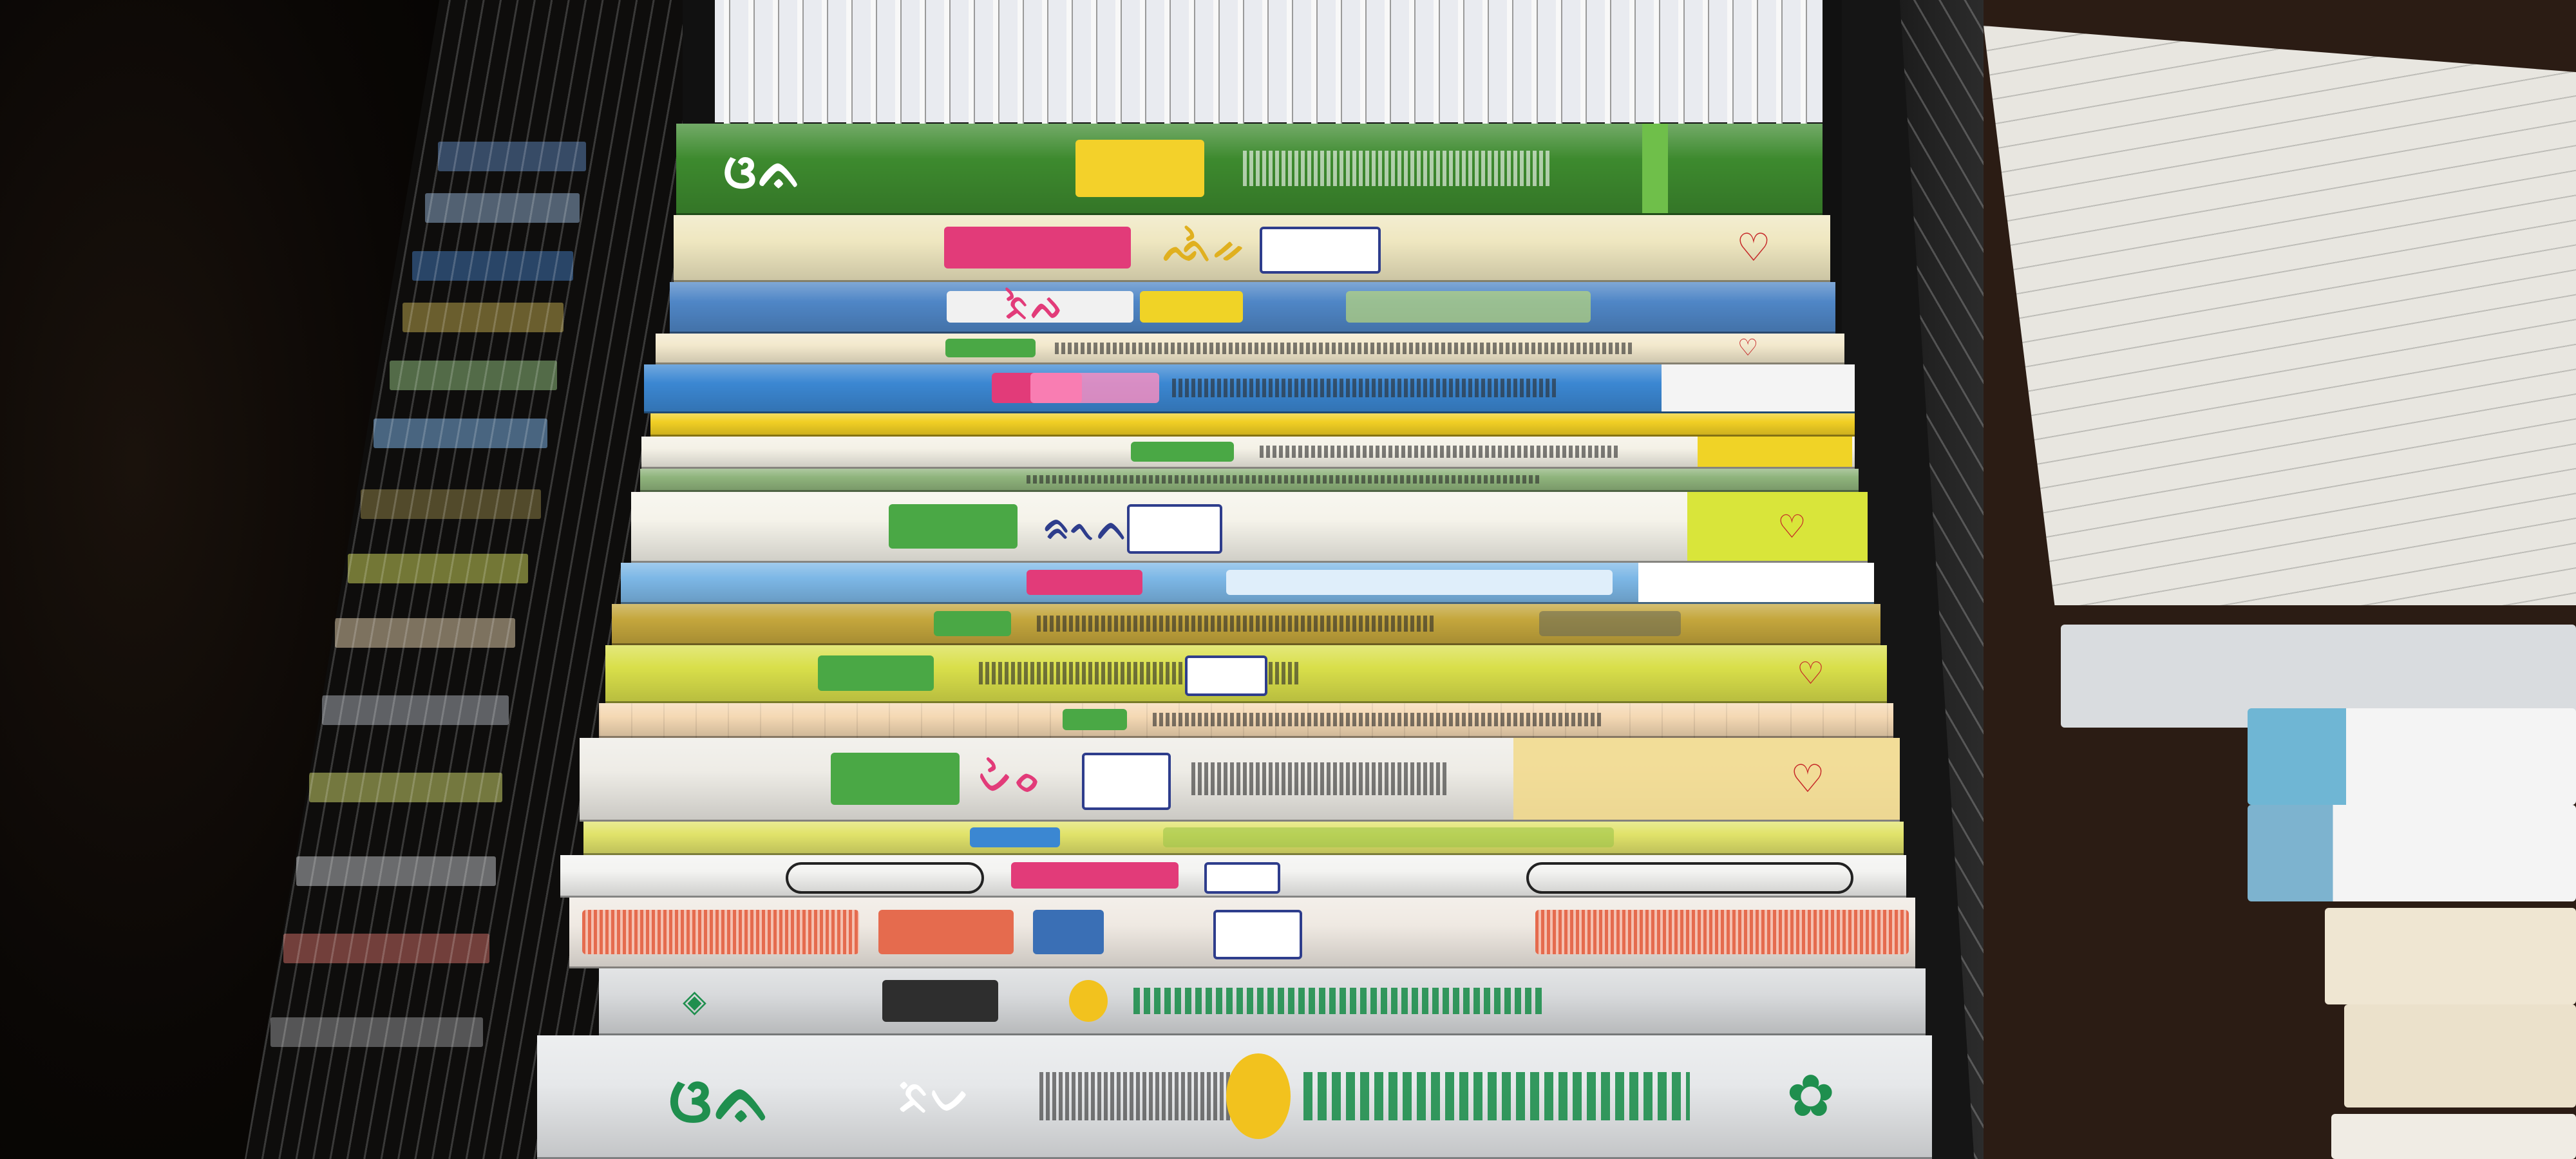 The image size is (2576, 1159). Describe the element at coordinates (1086, 526) in the screenshot. I see `book-title: ᨑᨚᨈ` at that location.